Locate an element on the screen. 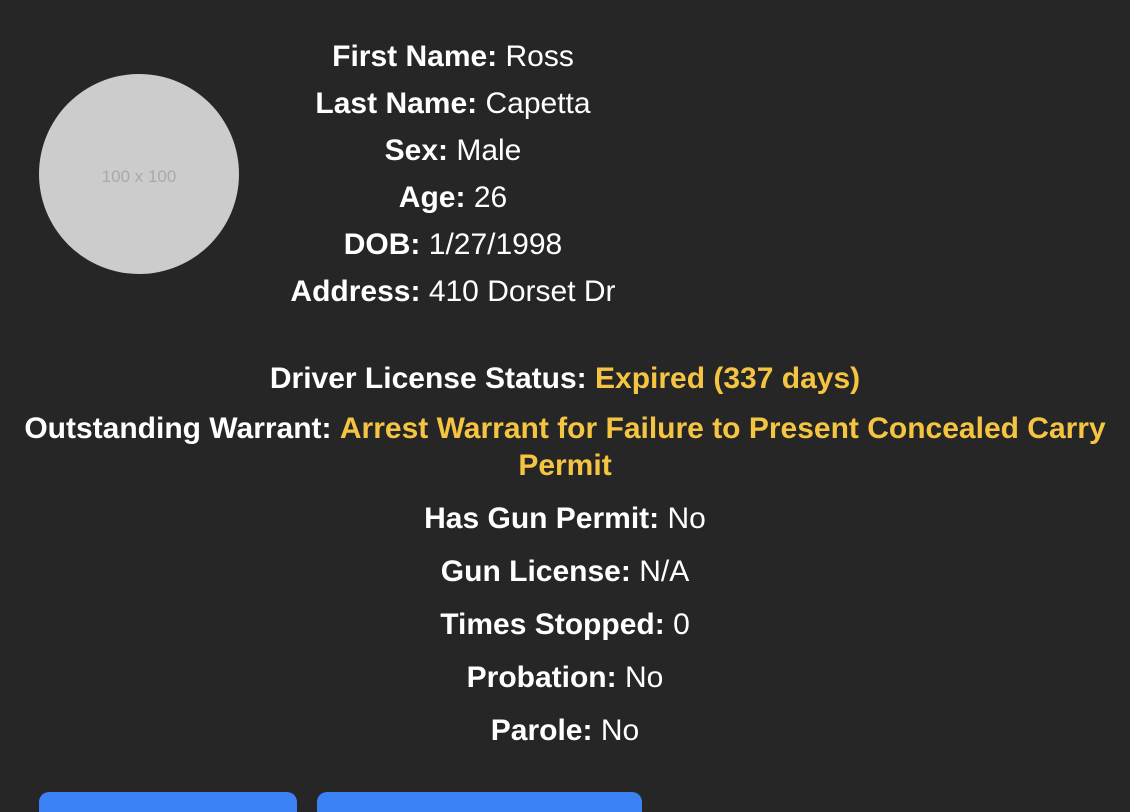 The height and width of the screenshot is (812, 1130). sex-value: Male is located at coordinates (489, 150).